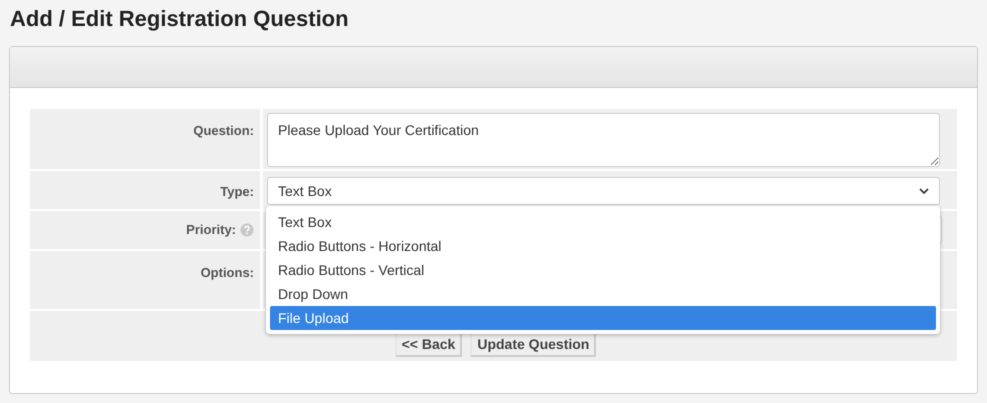 The height and width of the screenshot is (403, 987). I want to click on question-field: Please Upload Your Certification, so click(603, 140).